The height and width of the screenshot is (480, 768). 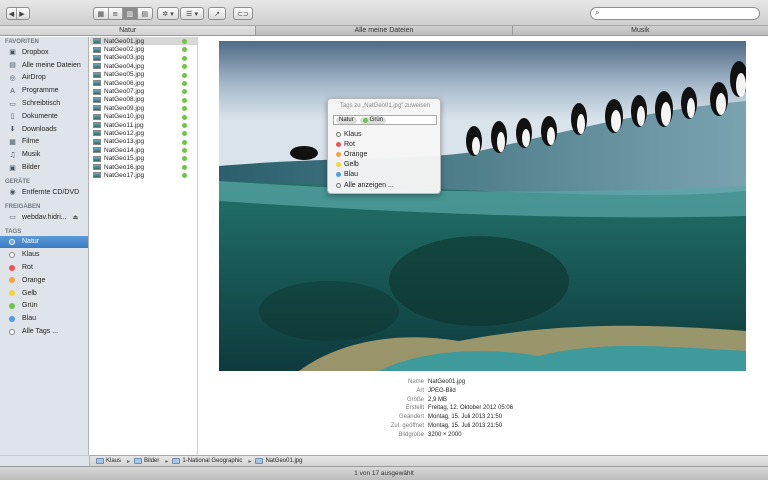 I want to click on sidebar-item-favorites: ⬇ Downloads, so click(x=44, y=129).